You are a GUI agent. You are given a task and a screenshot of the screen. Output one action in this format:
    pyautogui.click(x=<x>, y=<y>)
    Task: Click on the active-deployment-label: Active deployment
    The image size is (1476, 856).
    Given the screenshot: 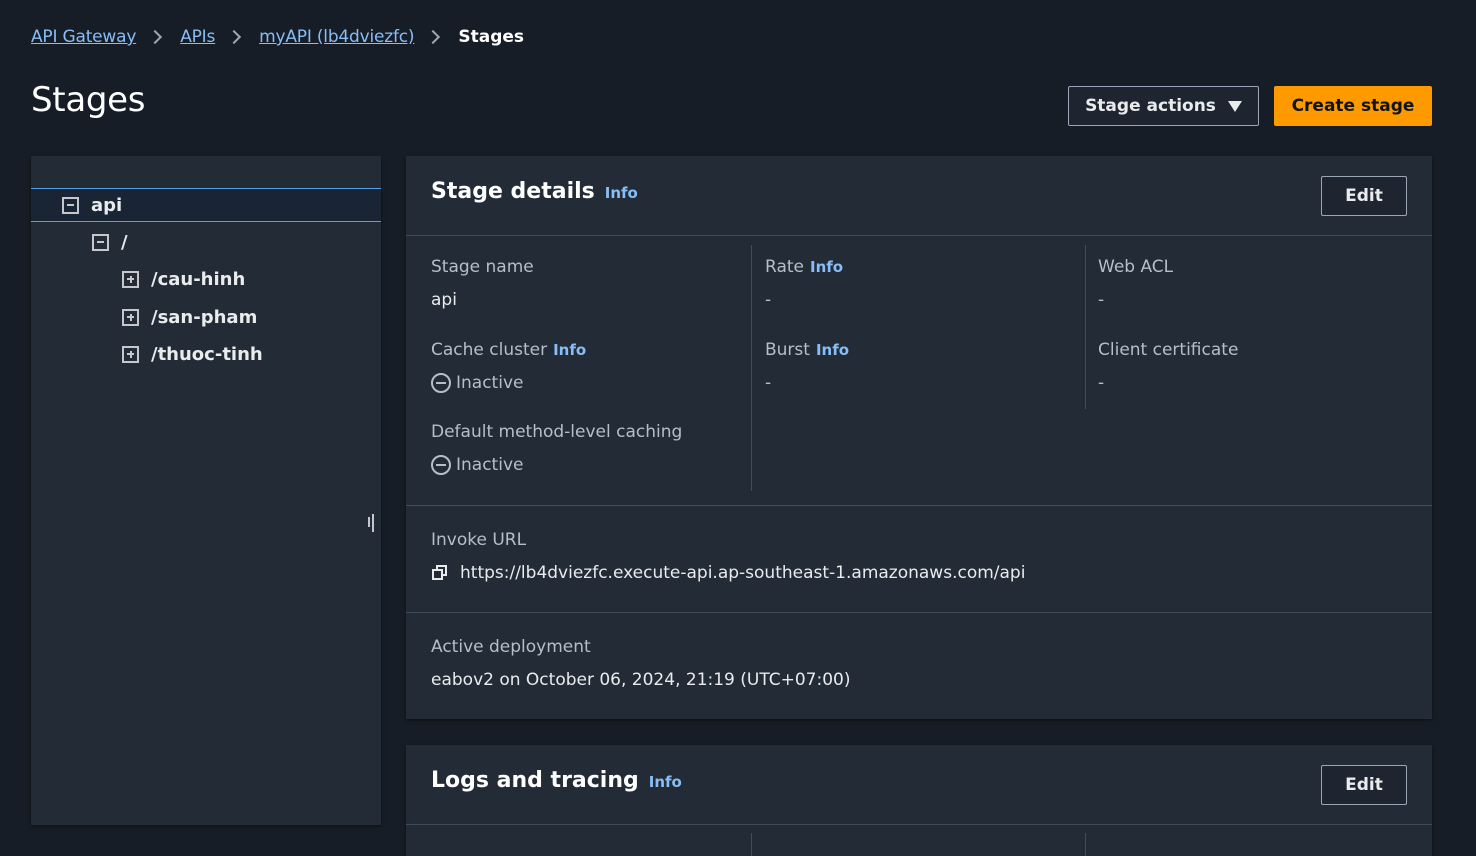 What is the action you would take?
    pyautogui.click(x=511, y=647)
    